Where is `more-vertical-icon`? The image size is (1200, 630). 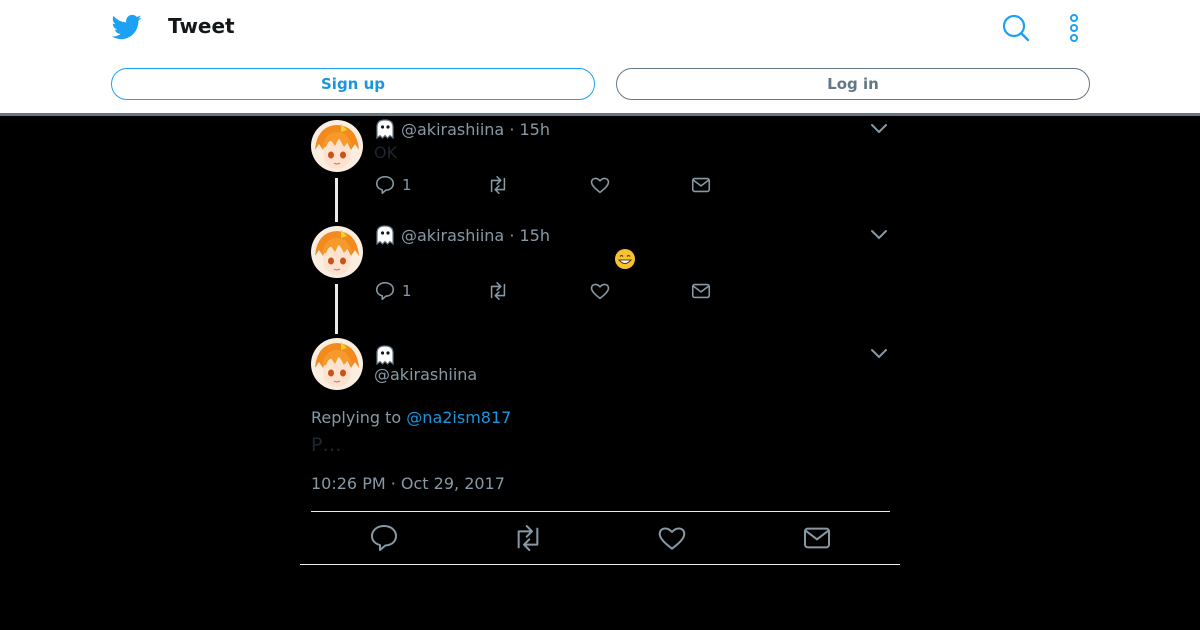 more-vertical-icon is located at coordinates (1074, 28).